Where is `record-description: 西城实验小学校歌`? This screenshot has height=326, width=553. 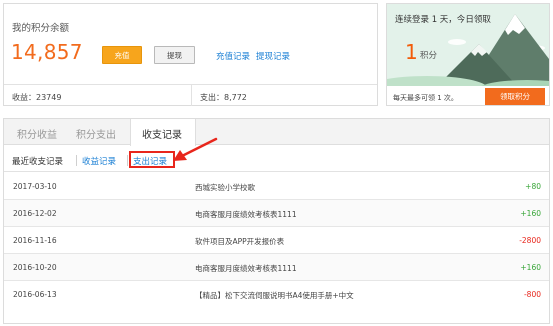
record-description: 西城实验小学校歌 is located at coordinates (225, 187).